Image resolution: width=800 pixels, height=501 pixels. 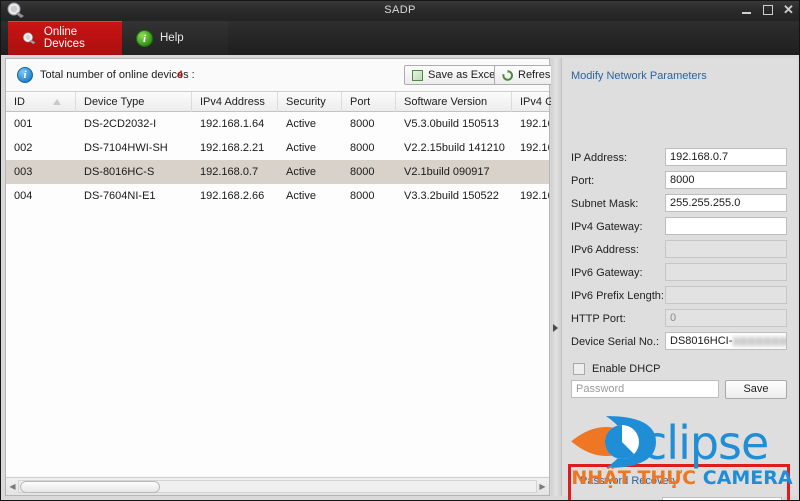 I want to click on help-info-icon: i, so click(x=144, y=38).